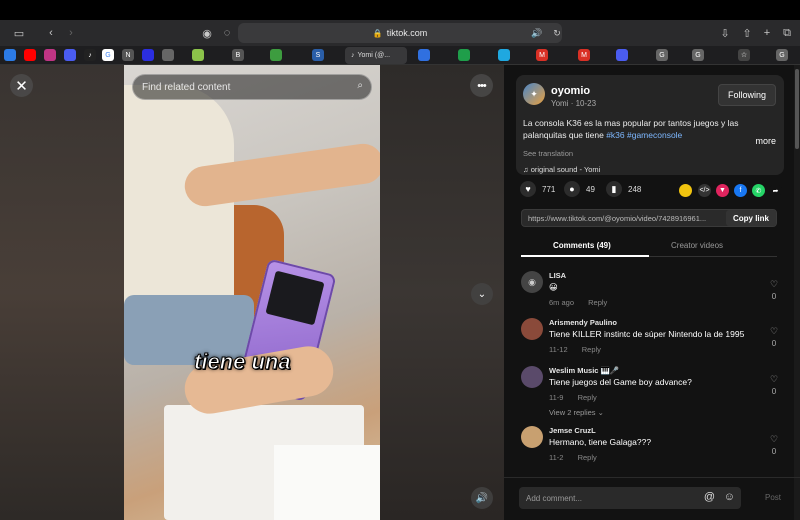  Describe the element at coordinates (51, 33) in the screenshot. I see `back-icon: ‹` at that location.